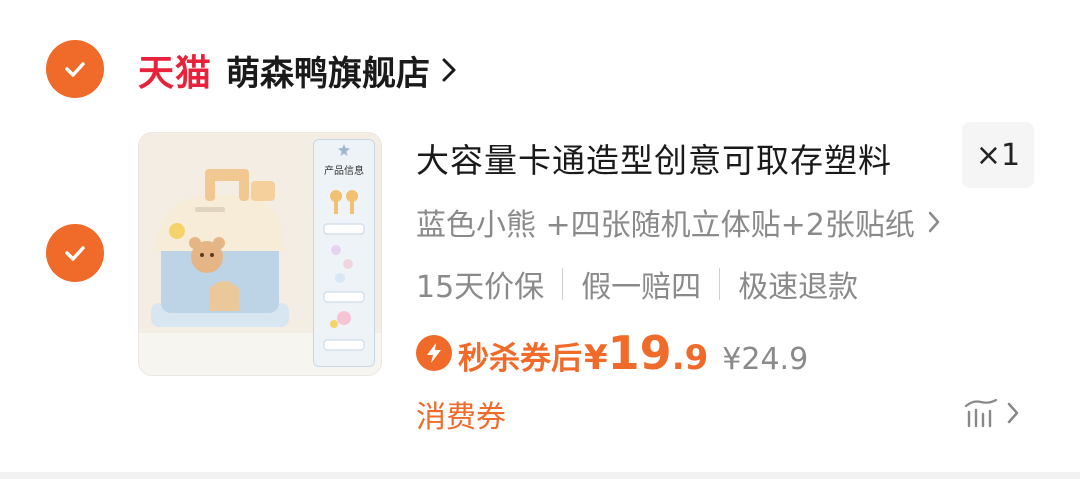 This screenshot has width=1080, height=479. I want to click on product-title: 大容量卡通造型创意可取存塑料, so click(654, 158).